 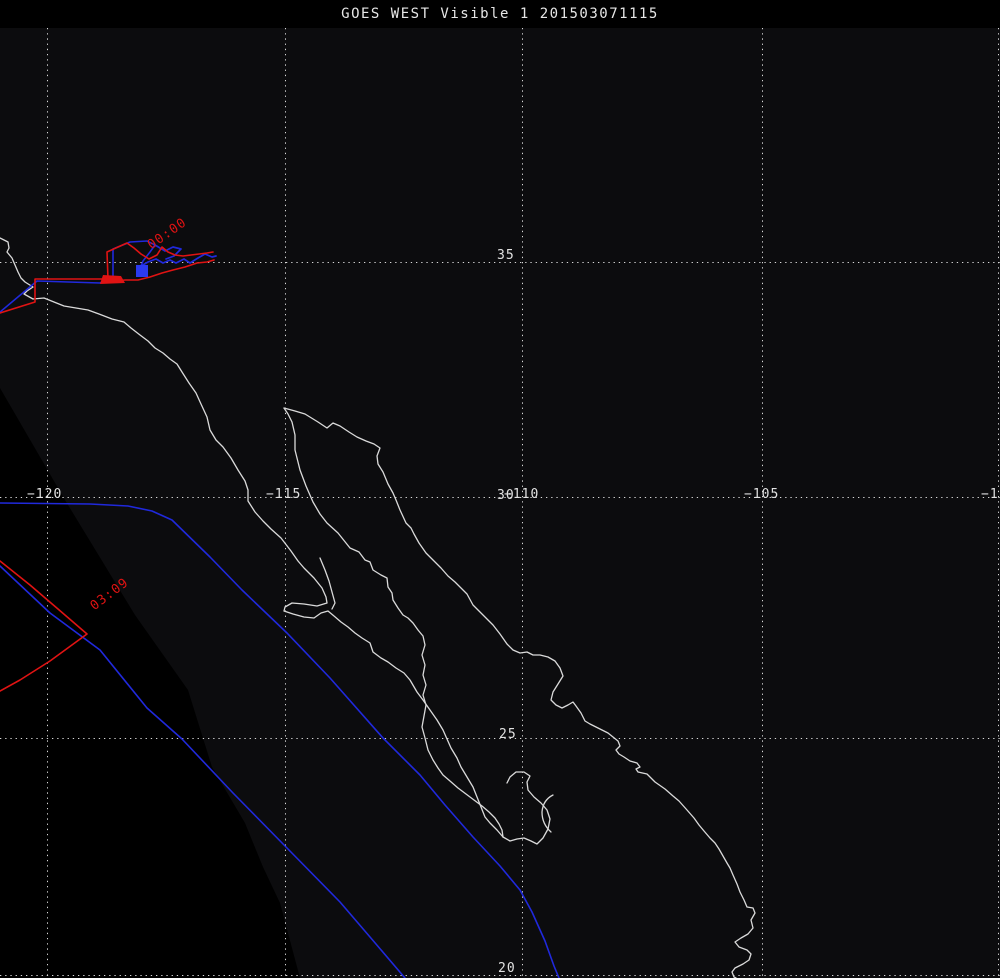 What do you see at coordinates (507, 968) in the screenshot?
I see `lat-label-20: 20` at bounding box center [507, 968].